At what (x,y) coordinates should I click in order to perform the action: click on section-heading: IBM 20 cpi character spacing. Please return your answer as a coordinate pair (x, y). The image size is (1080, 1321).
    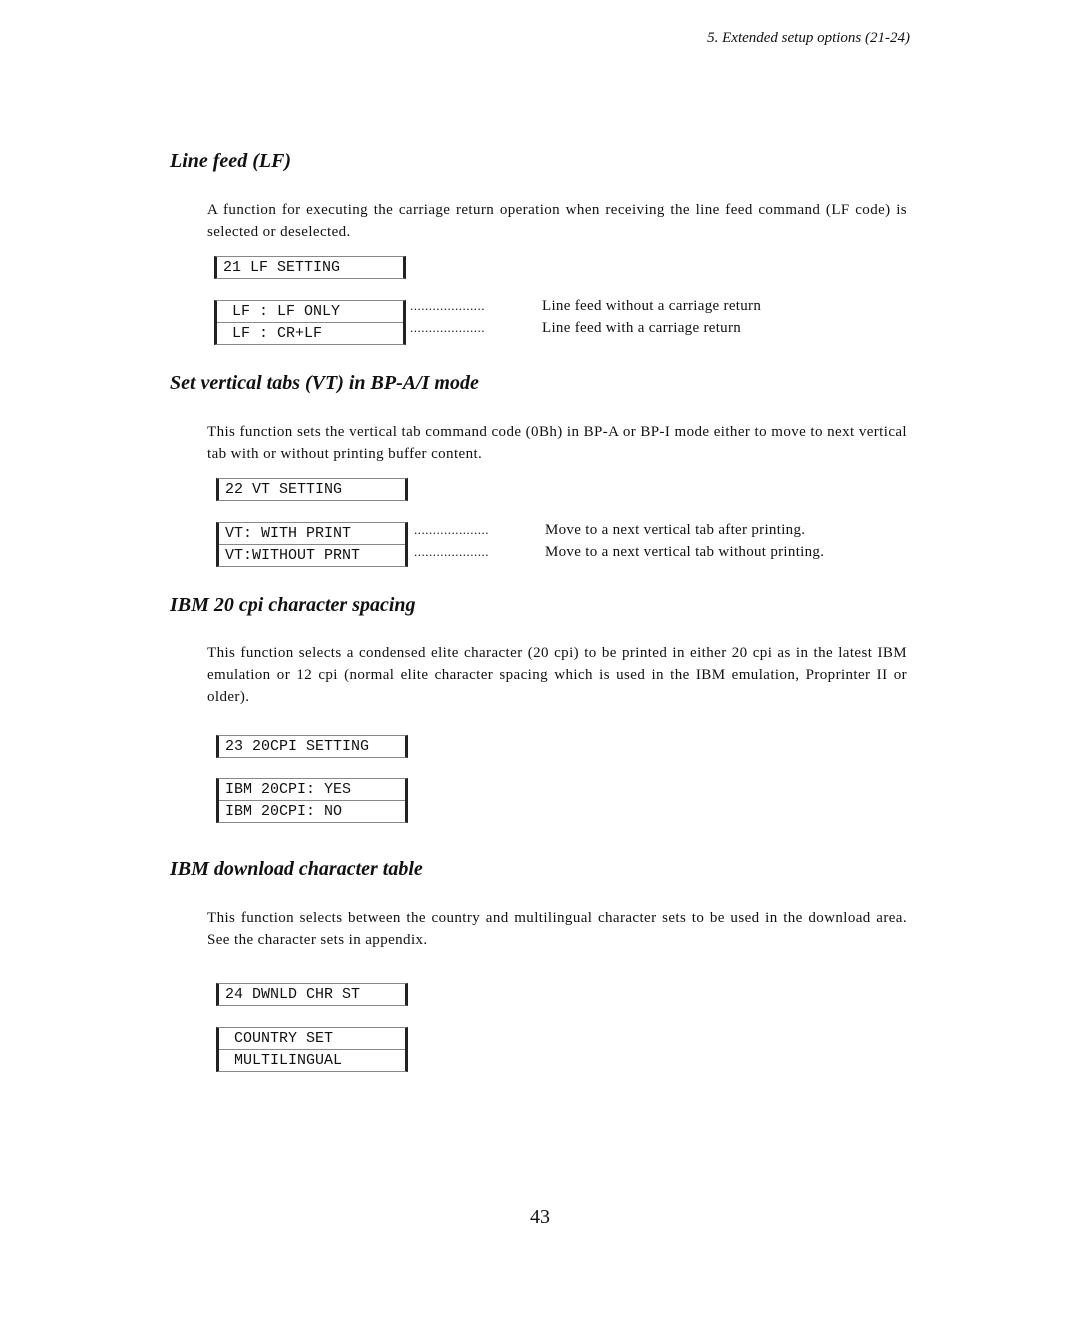
    Looking at the image, I should click on (293, 605).